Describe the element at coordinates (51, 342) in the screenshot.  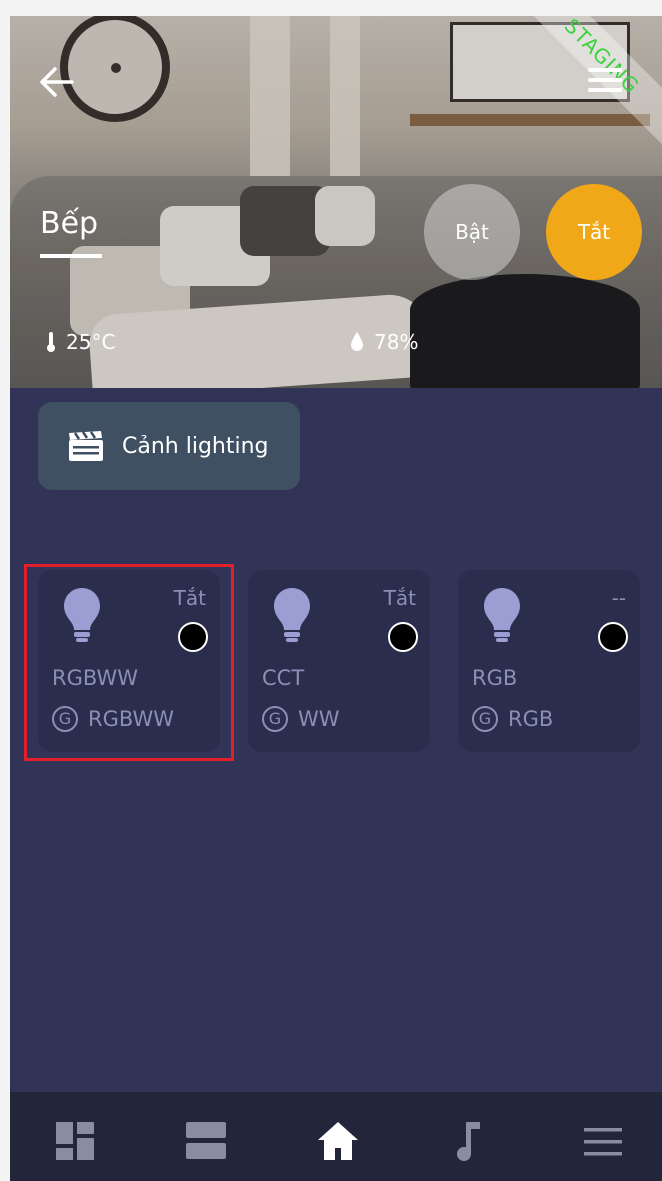
I see `thermometer-icon` at that location.